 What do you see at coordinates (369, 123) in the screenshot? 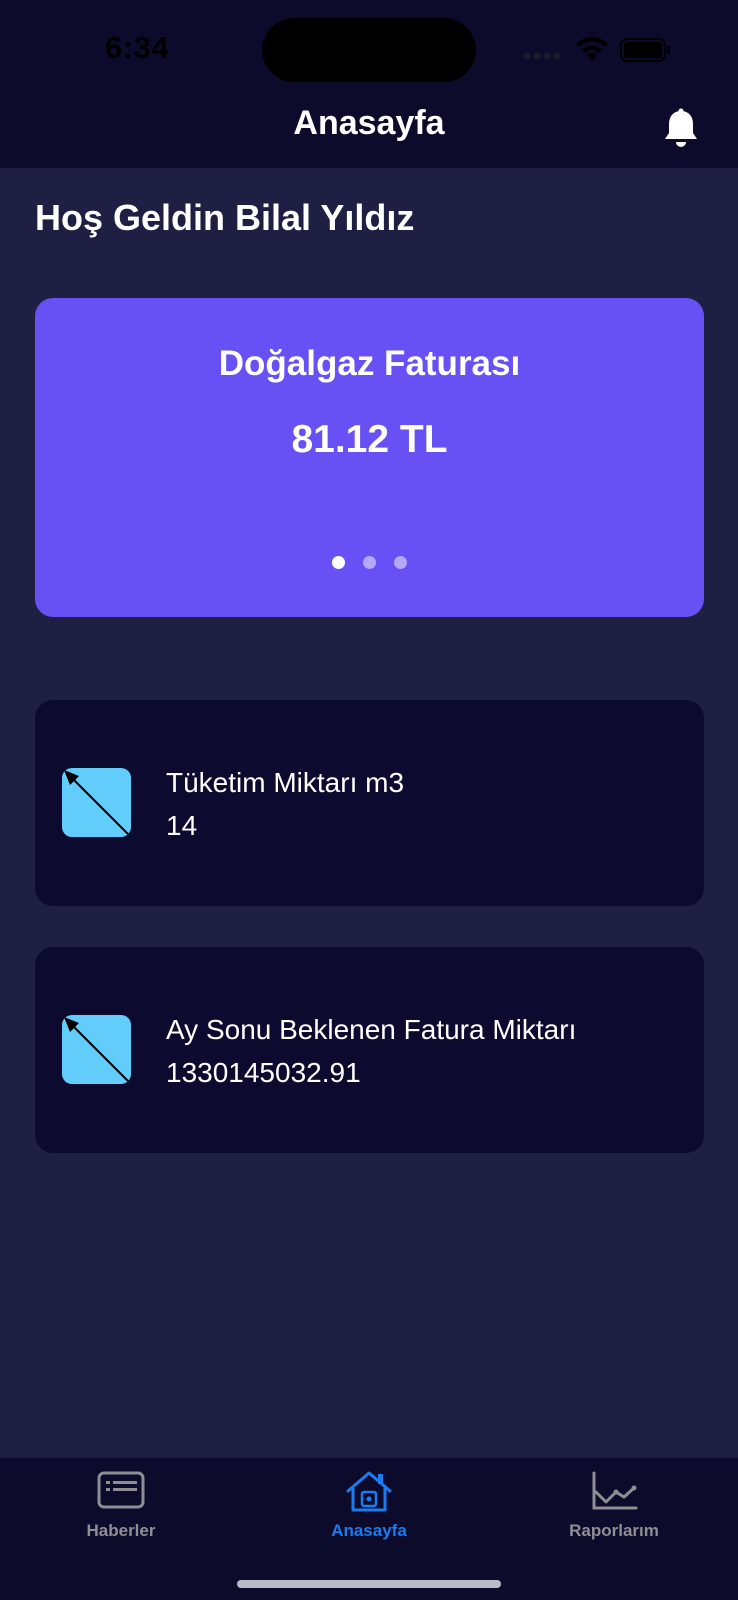
I see `page-title: Anasayfa` at bounding box center [369, 123].